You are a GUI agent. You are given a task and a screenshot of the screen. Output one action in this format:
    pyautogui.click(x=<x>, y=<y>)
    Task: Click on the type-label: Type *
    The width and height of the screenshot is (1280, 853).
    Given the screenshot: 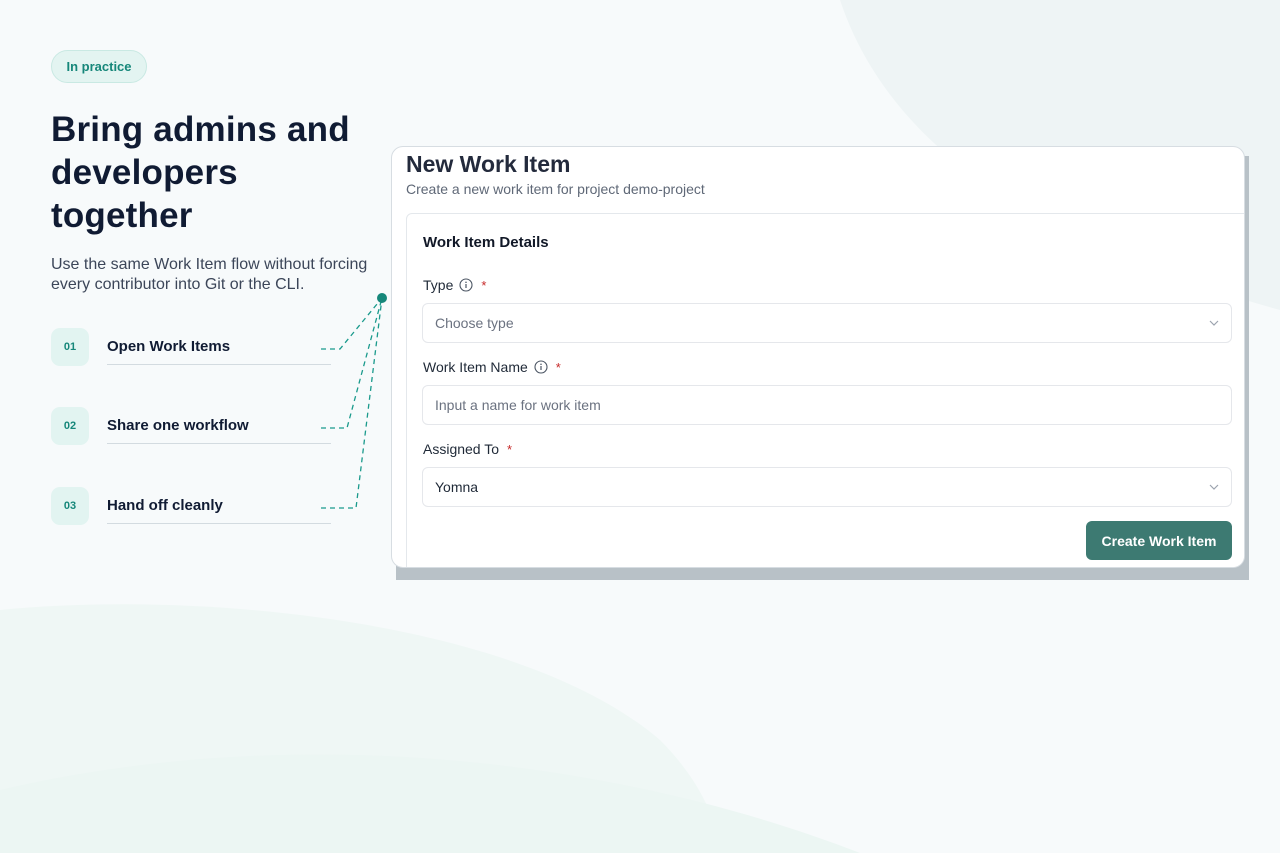 What is the action you would take?
    pyautogui.click(x=454, y=285)
    